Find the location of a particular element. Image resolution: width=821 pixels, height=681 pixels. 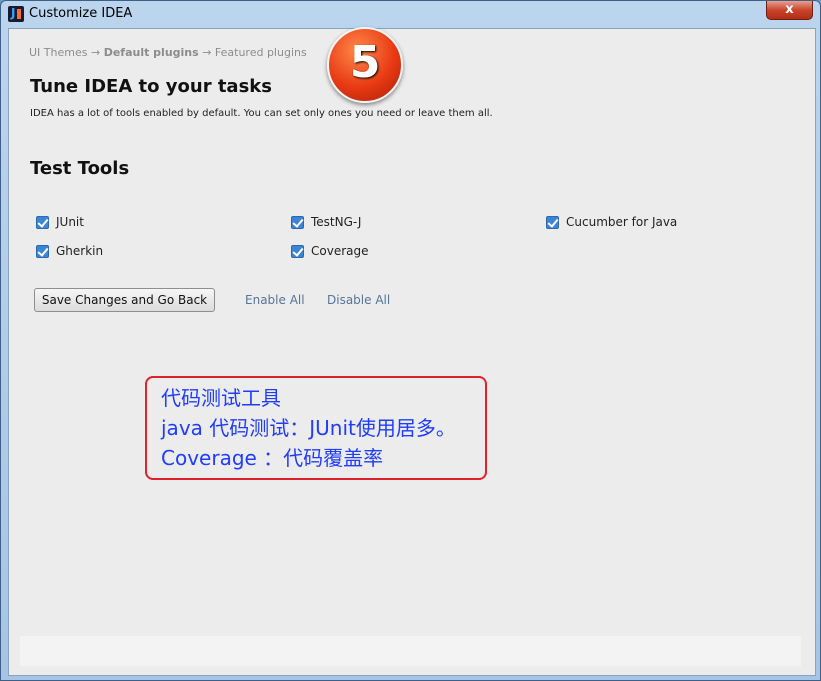

checkbox-label: JUnit is located at coordinates (70, 222).